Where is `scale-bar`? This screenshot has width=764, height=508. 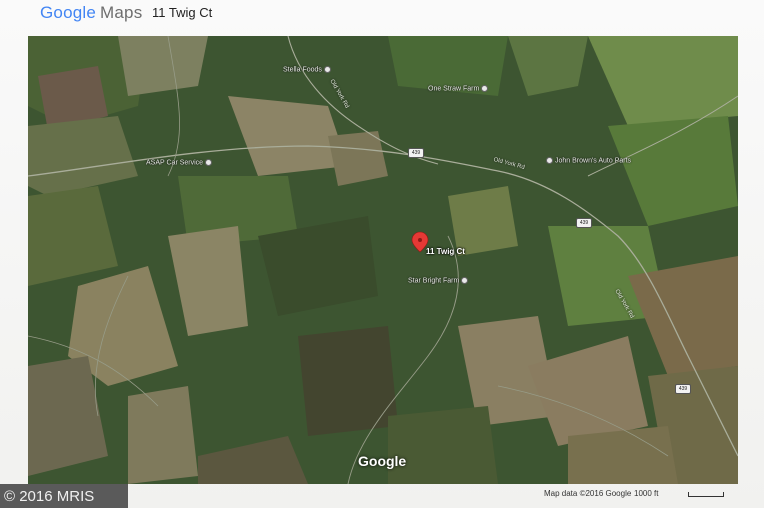
scale-bar is located at coordinates (706, 494).